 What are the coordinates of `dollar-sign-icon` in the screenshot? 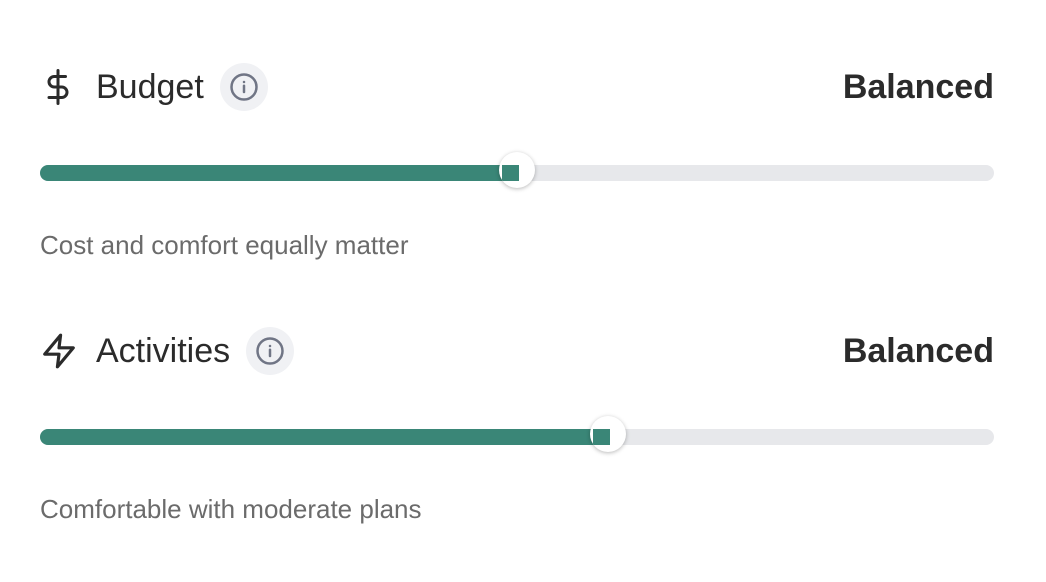 It's located at (60, 87).